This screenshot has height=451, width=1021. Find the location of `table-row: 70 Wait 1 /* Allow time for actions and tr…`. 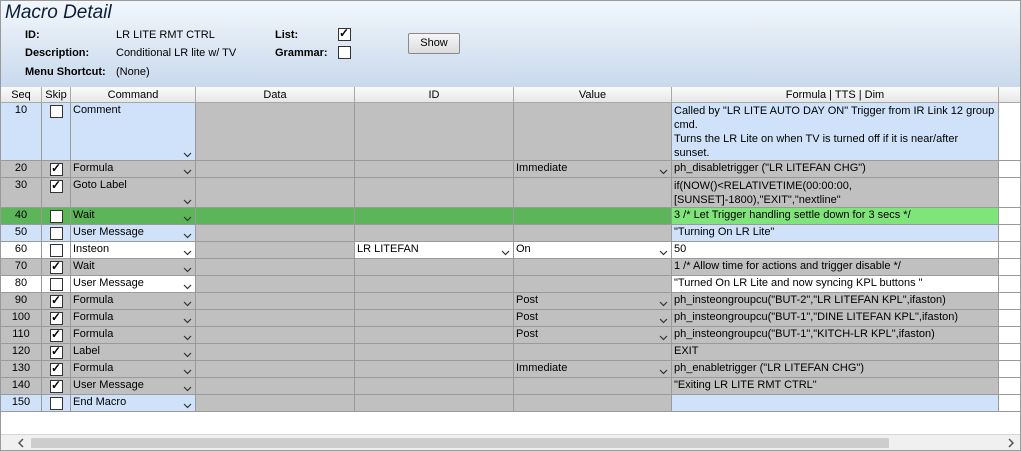

table-row: 70 Wait 1 /* Allow time for actions and tr… is located at coordinates (510, 267).